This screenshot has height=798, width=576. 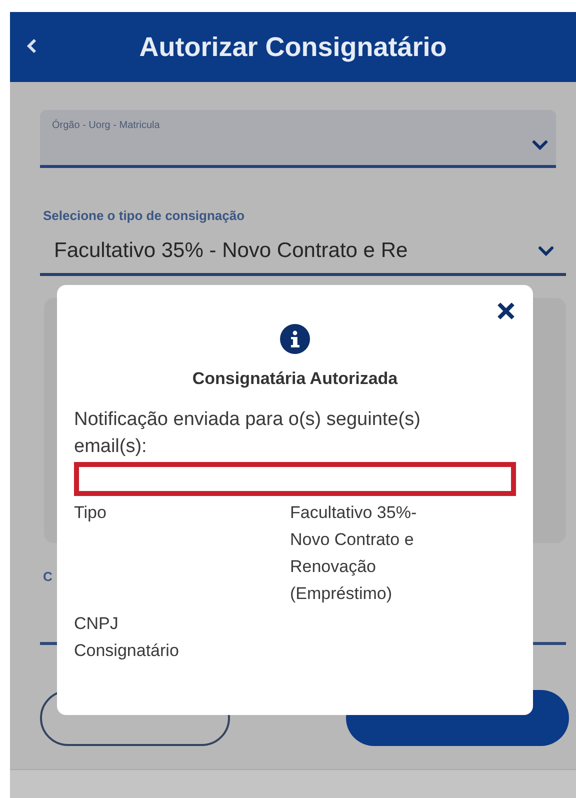 I want to click on field-label: C, so click(x=48, y=576).